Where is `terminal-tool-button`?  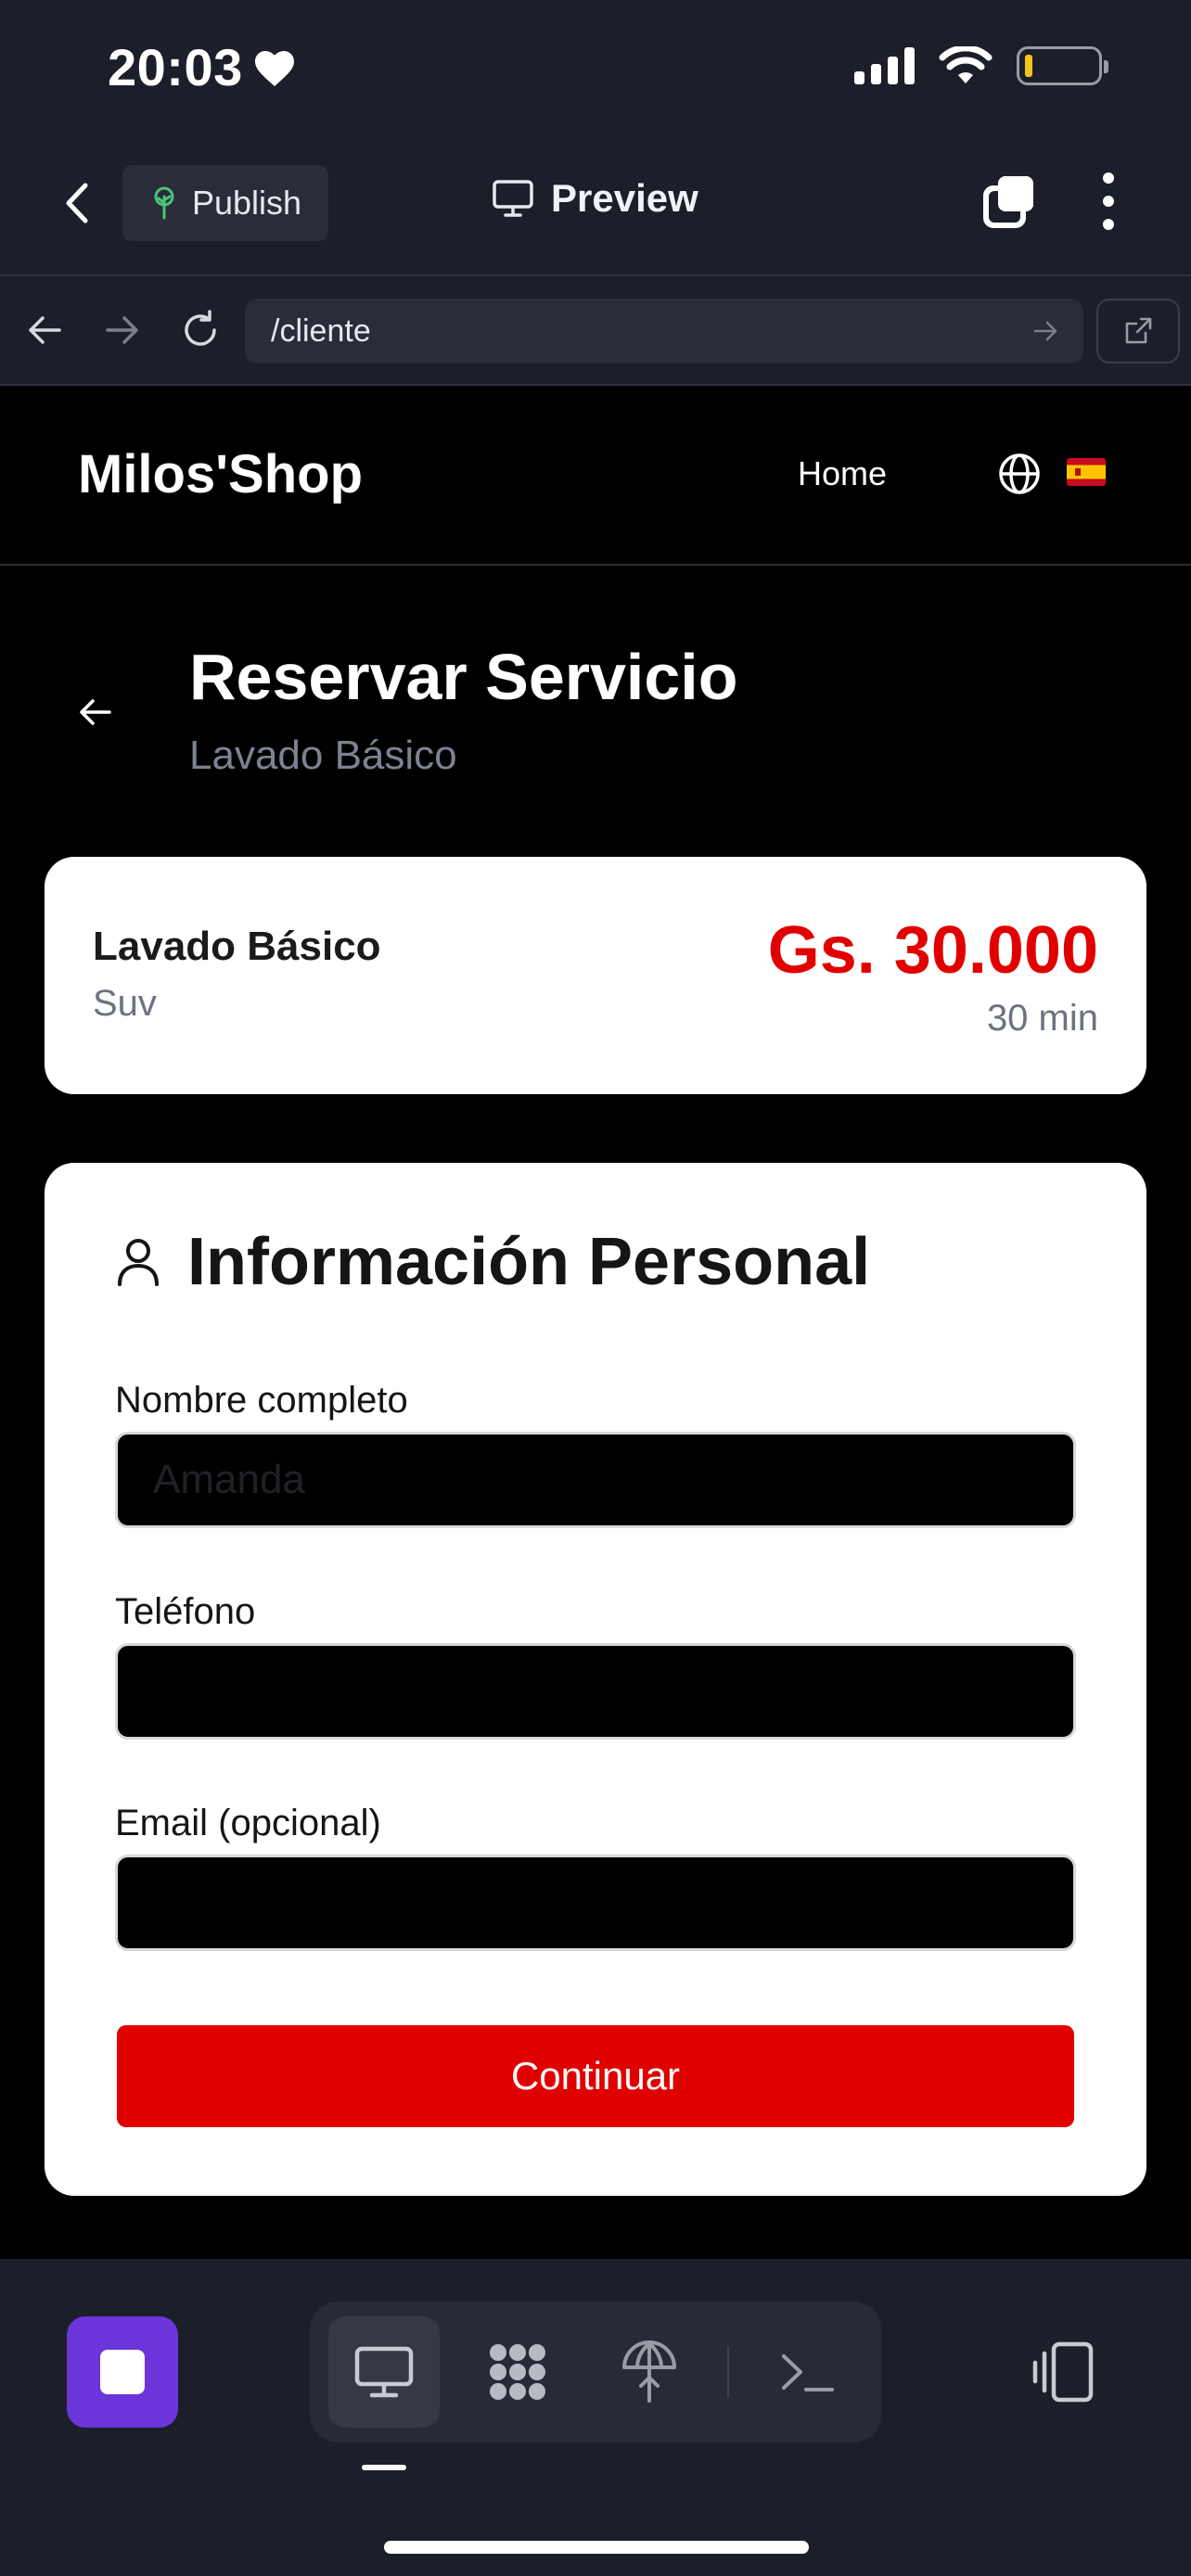
terminal-tool-button is located at coordinates (807, 2372).